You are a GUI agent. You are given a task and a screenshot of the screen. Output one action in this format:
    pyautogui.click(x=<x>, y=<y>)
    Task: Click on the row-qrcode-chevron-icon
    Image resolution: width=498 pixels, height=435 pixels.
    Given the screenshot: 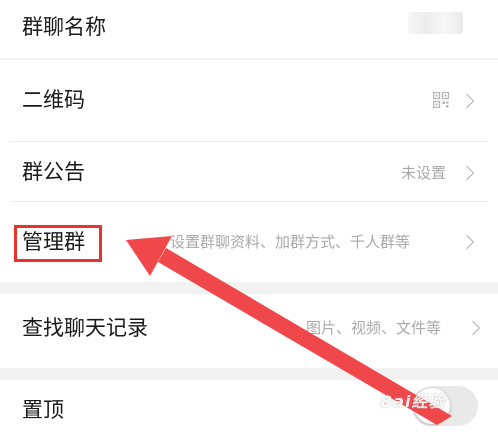 What is the action you would take?
    pyautogui.click(x=467, y=101)
    